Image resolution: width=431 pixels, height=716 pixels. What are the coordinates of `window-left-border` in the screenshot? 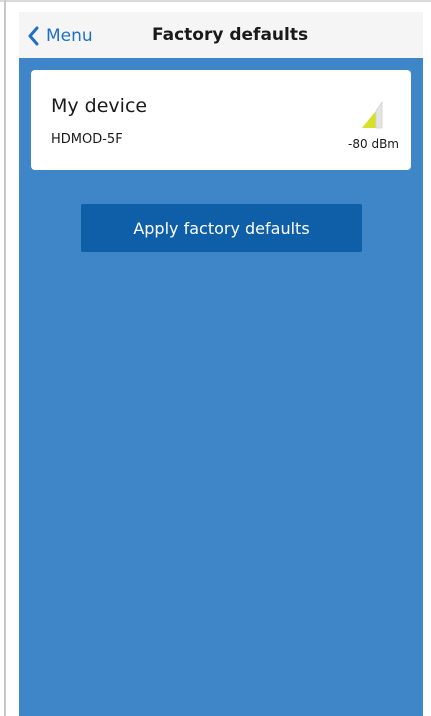 It's located at (5, 358).